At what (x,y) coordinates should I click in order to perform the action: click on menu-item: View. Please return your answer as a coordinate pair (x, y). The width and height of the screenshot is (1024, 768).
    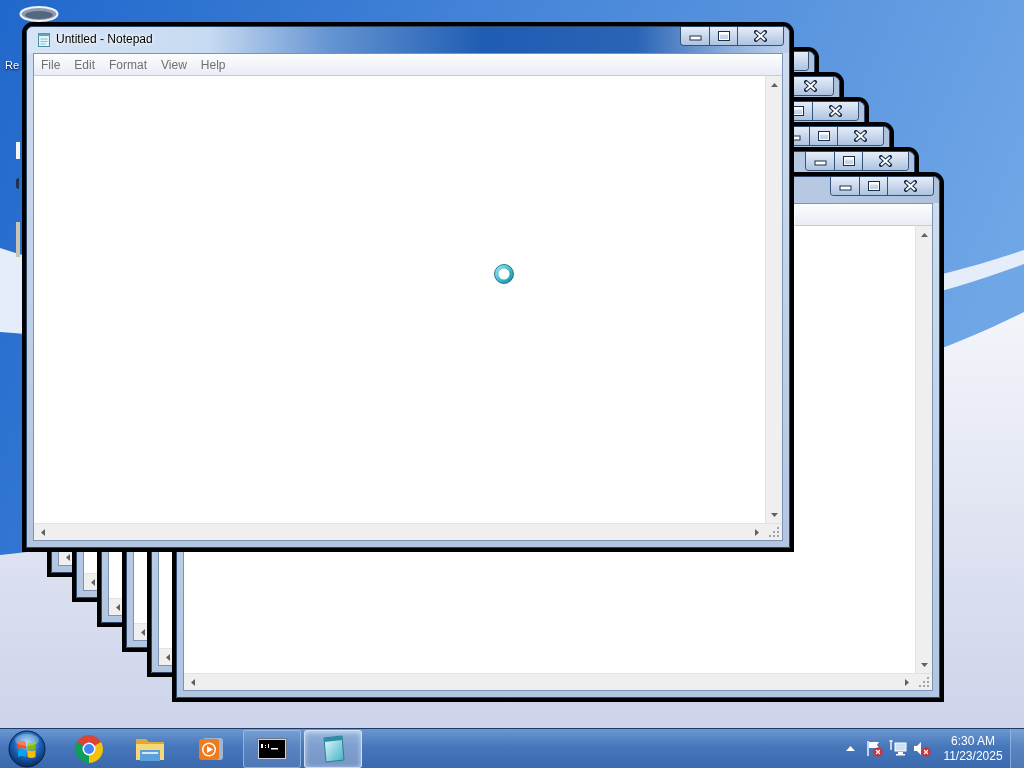
    Looking at the image, I should click on (174, 64).